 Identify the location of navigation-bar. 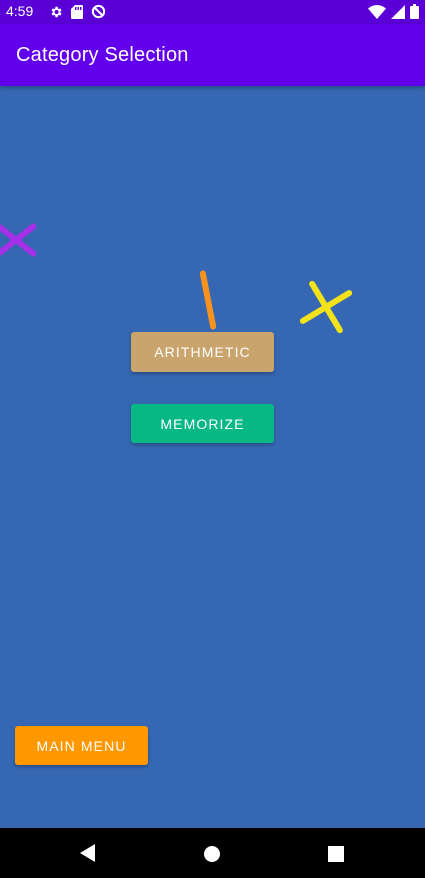
(212, 853).